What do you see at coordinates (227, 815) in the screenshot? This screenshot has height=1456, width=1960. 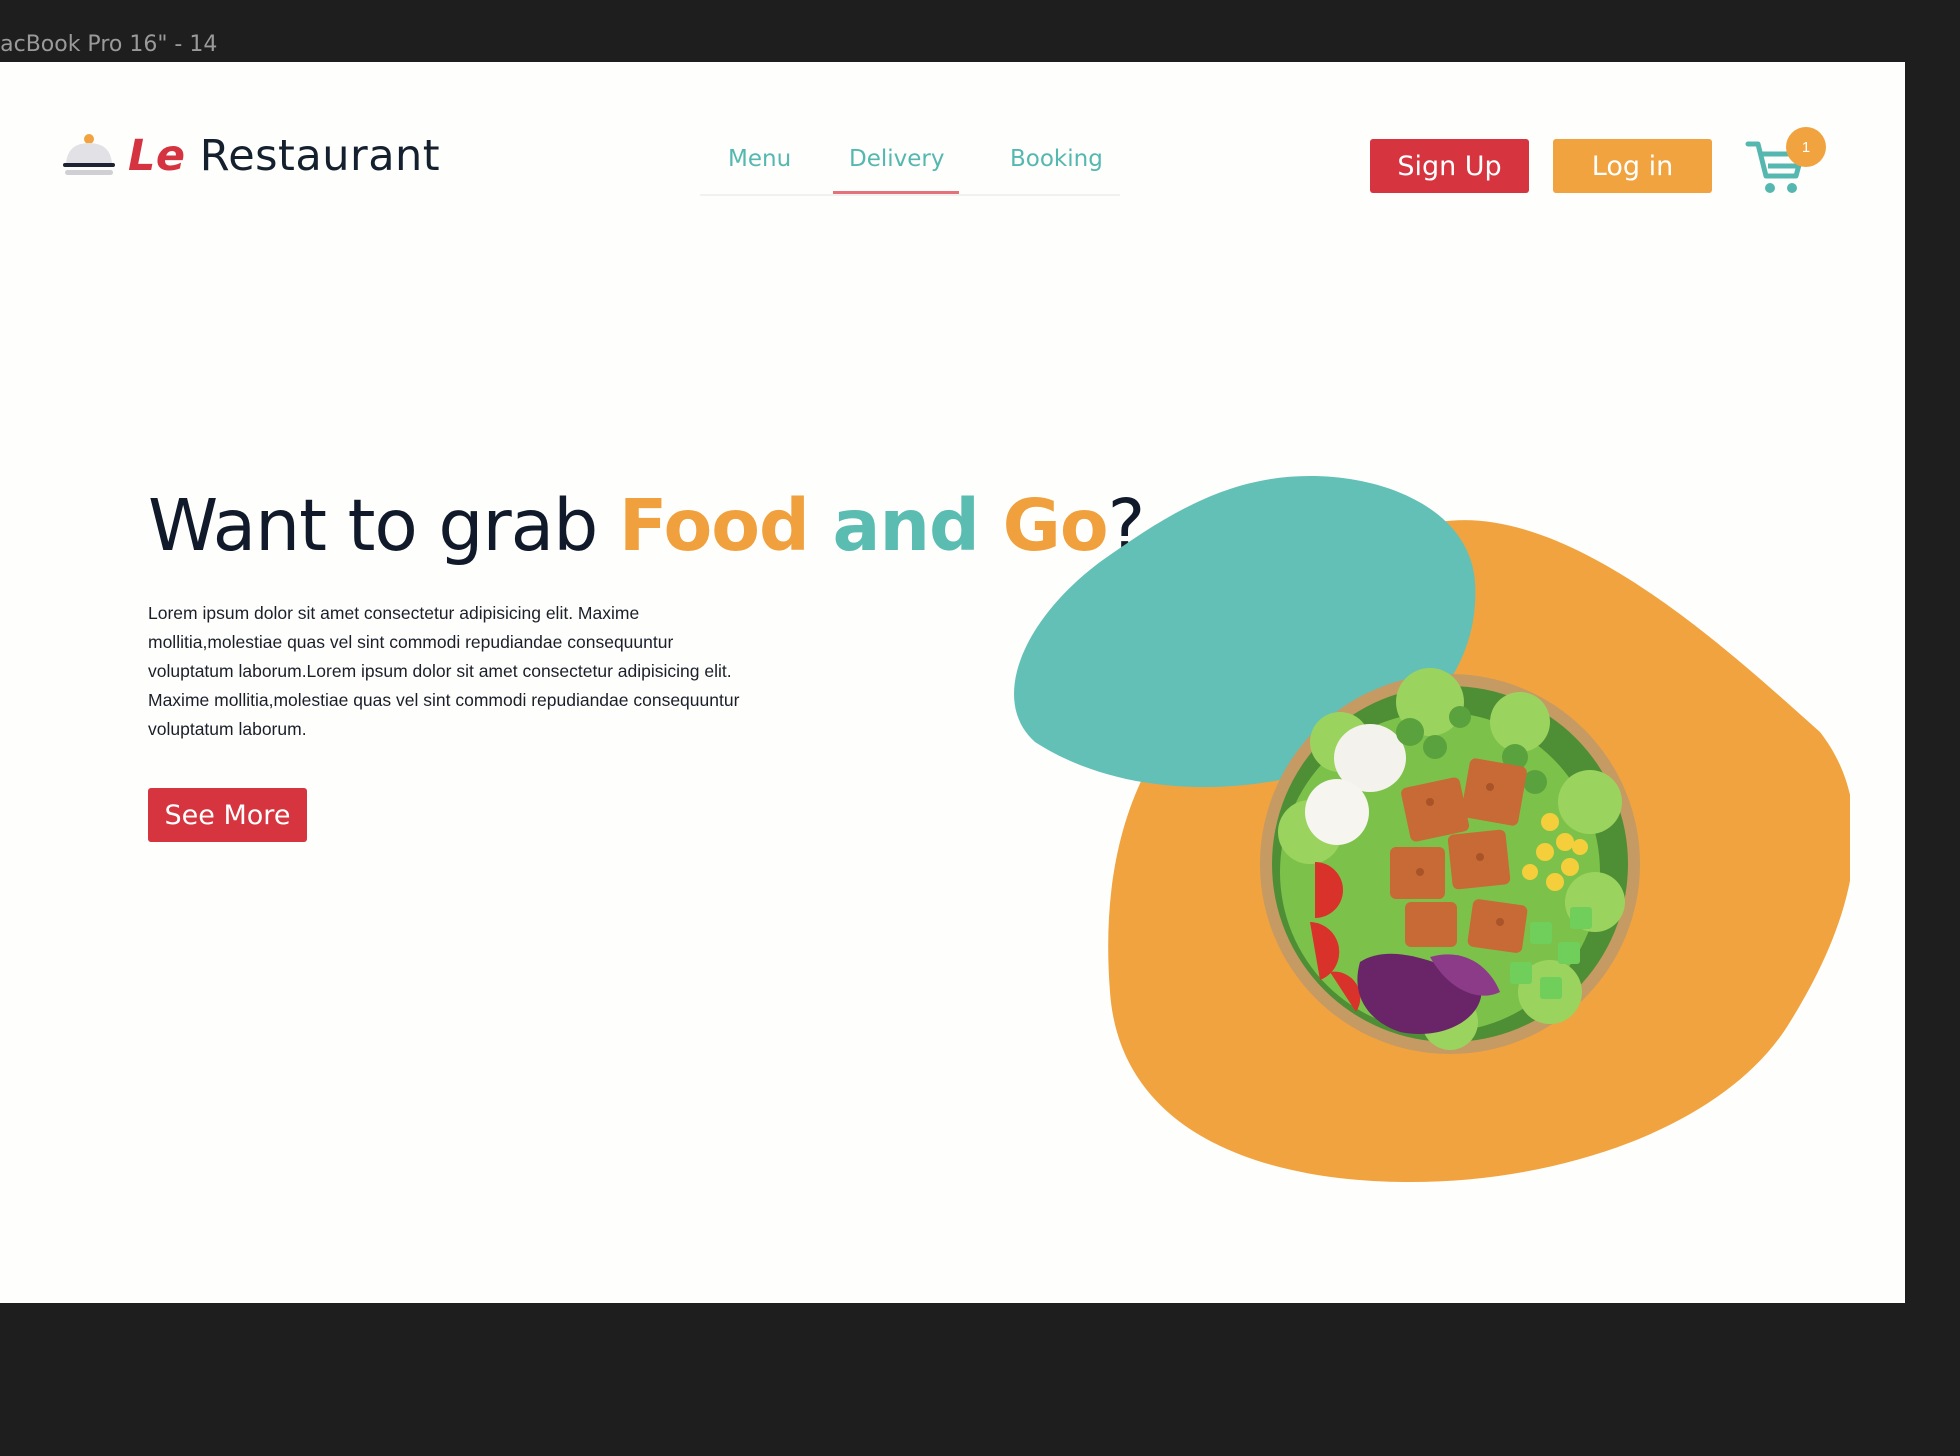 I see `see-more-button: See More` at bounding box center [227, 815].